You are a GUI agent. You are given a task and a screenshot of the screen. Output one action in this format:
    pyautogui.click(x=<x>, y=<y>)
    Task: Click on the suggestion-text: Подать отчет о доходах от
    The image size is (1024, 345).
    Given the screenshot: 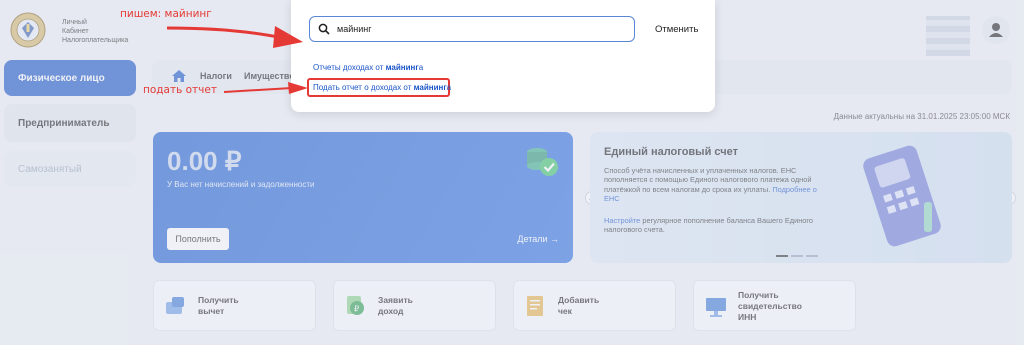 What is the action you would take?
    pyautogui.click(x=363, y=87)
    